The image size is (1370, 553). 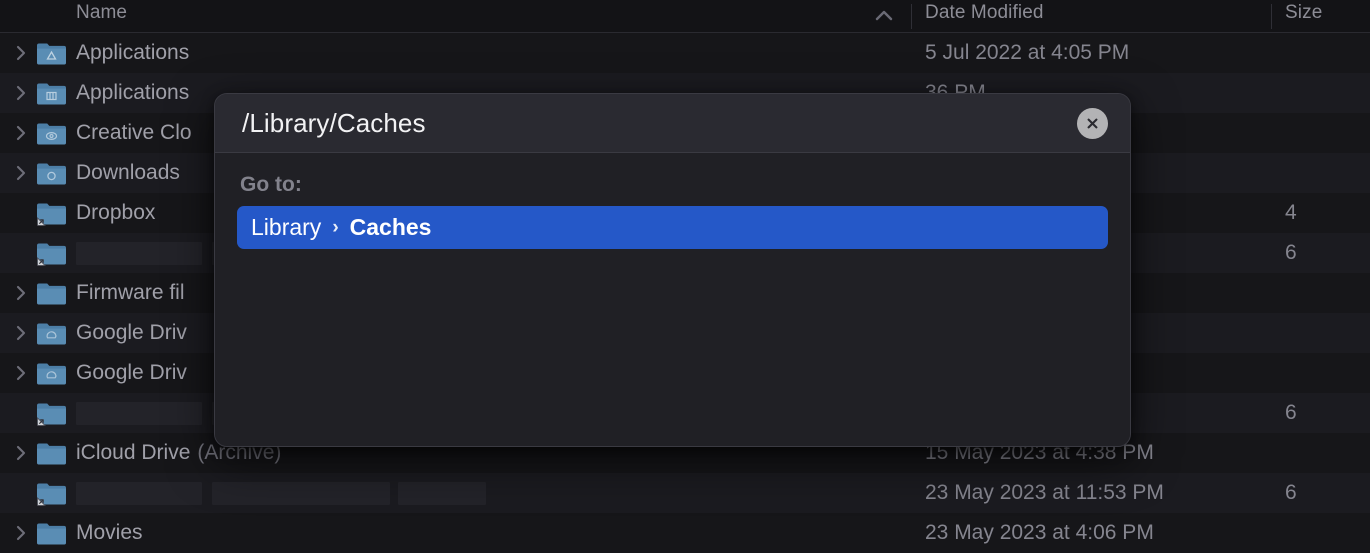 What do you see at coordinates (1039, 533) in the screenshot?
I see `file-date-modified: 23 May 2023 at 4:06 PM` at bounding box center [1039, 533].